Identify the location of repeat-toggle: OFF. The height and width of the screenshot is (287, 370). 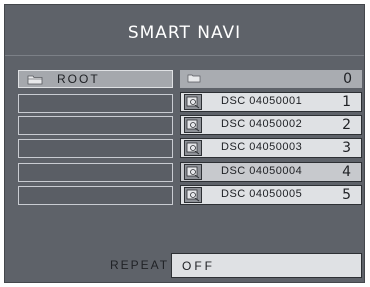
(266, 265).